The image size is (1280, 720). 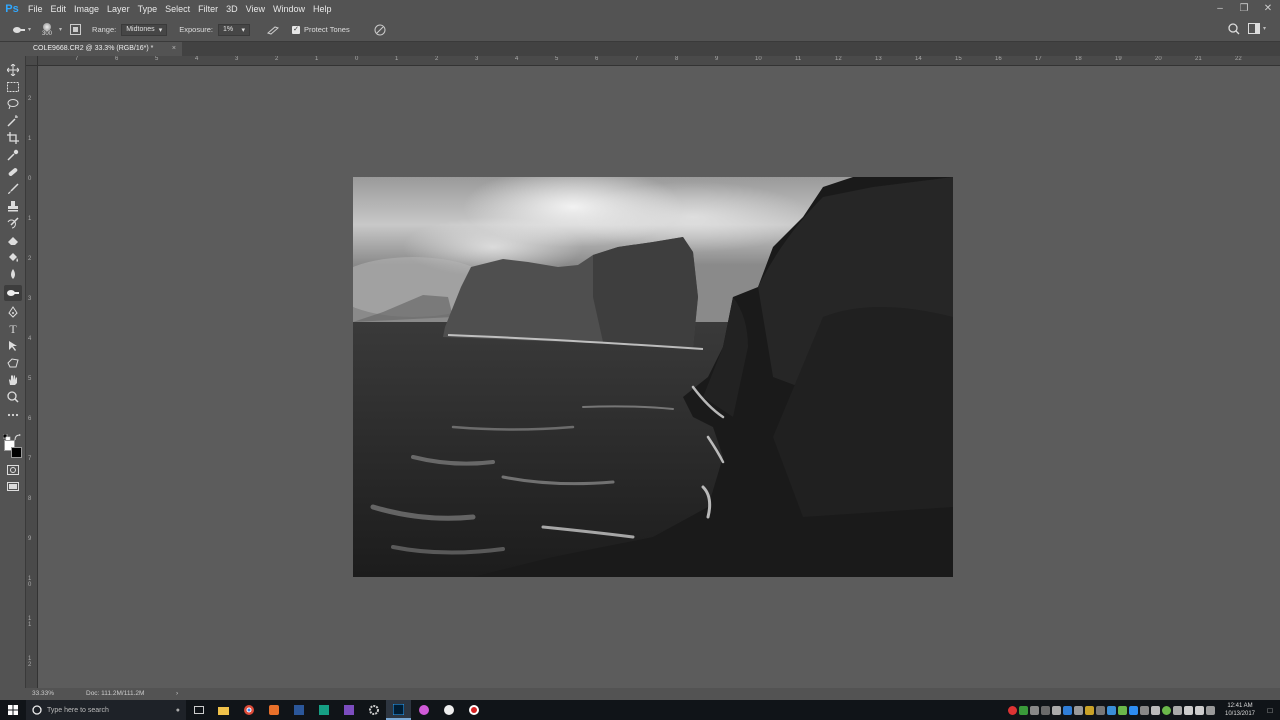 I want to click on ruler-v-label: 9, so click(x=30, y=539).